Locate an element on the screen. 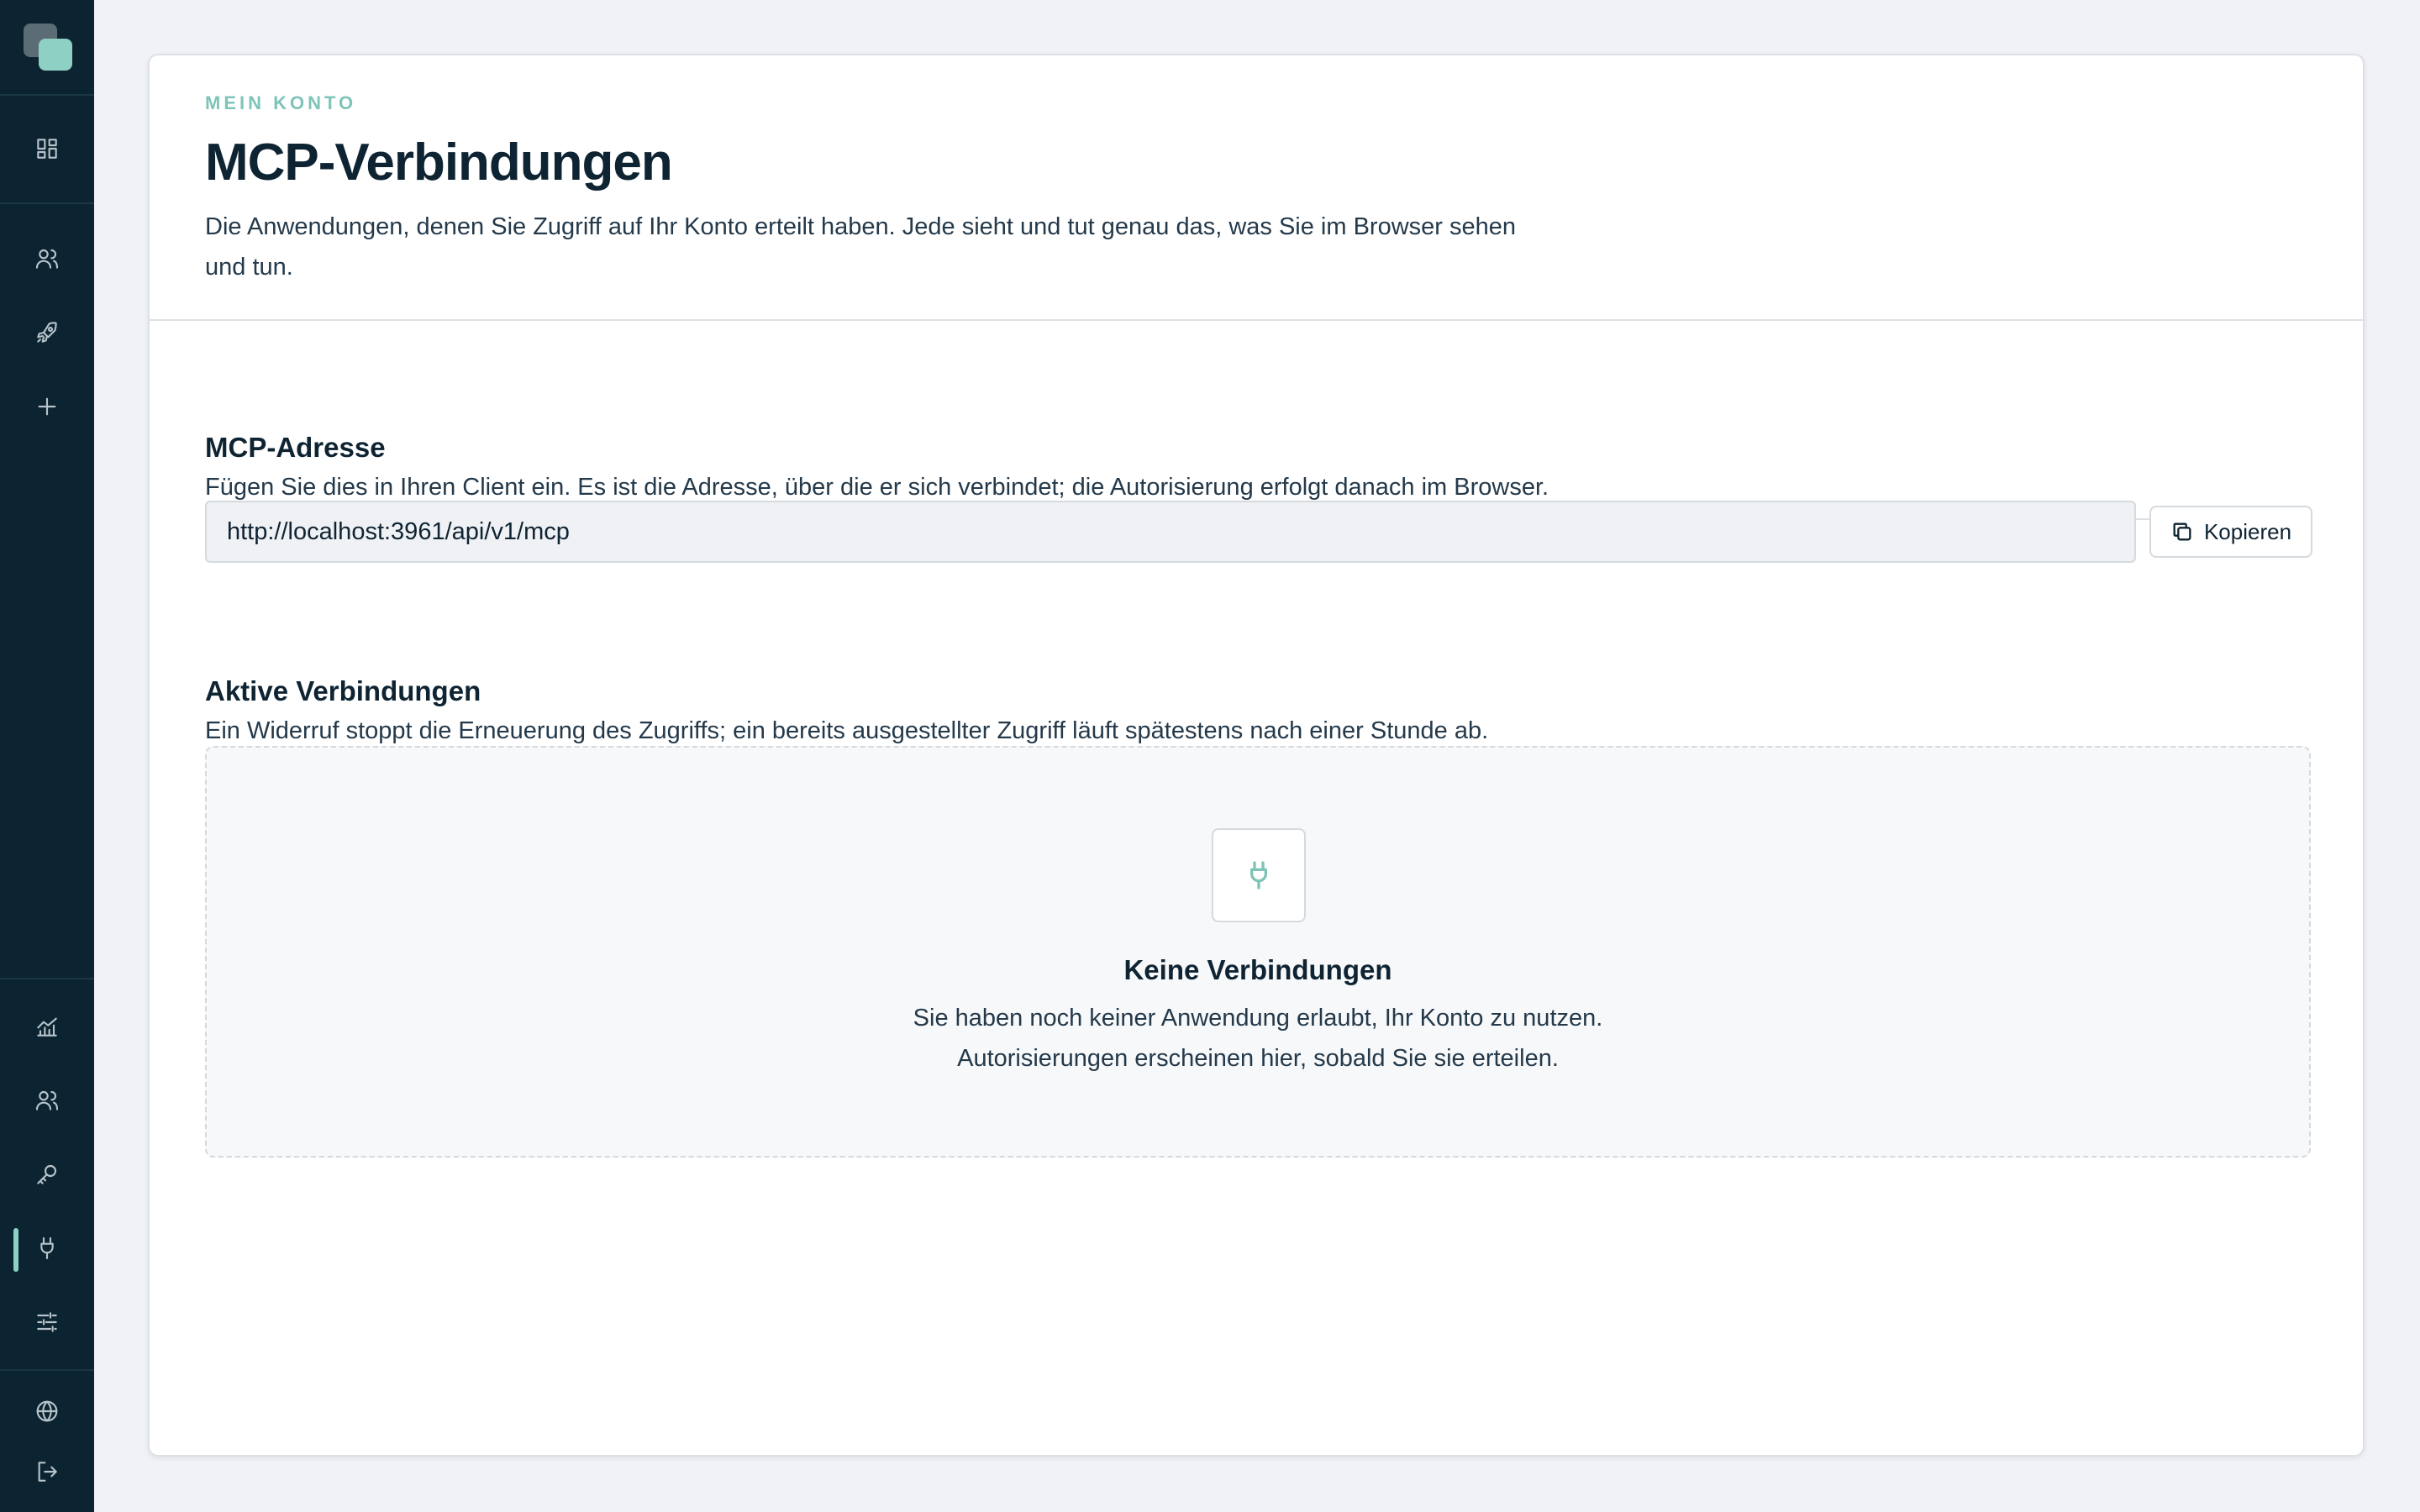  logout-icon is located at coordinates (47, 1472).